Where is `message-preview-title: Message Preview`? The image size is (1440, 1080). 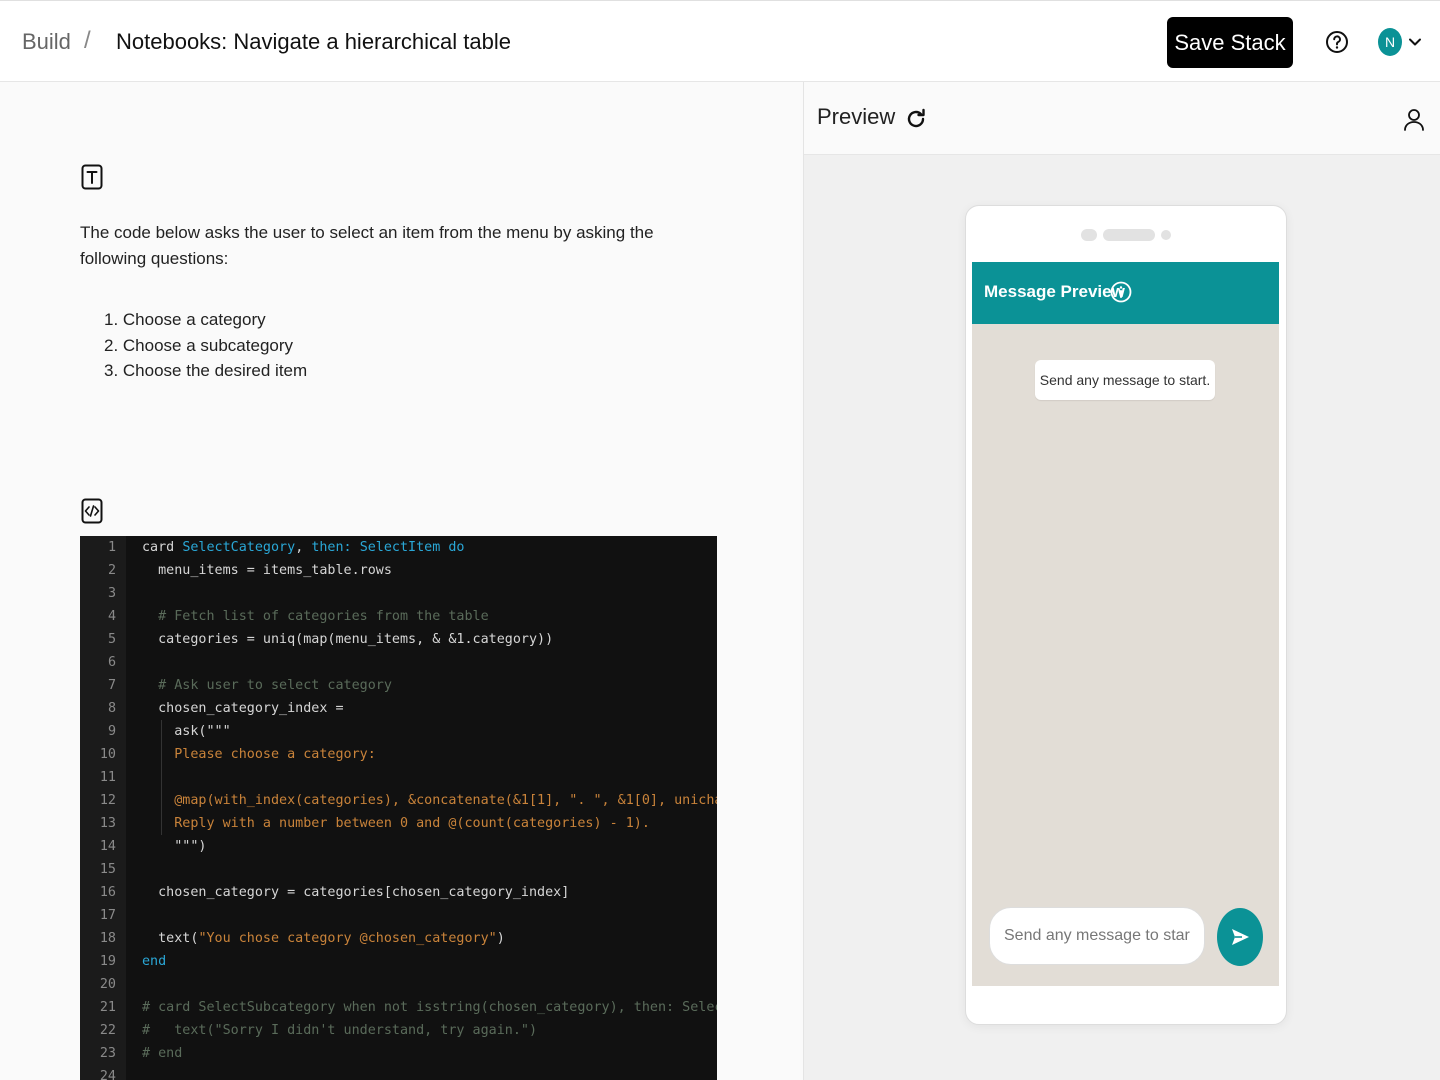 message-preview-title: Message Preview is located at coordinates (1054, 291).